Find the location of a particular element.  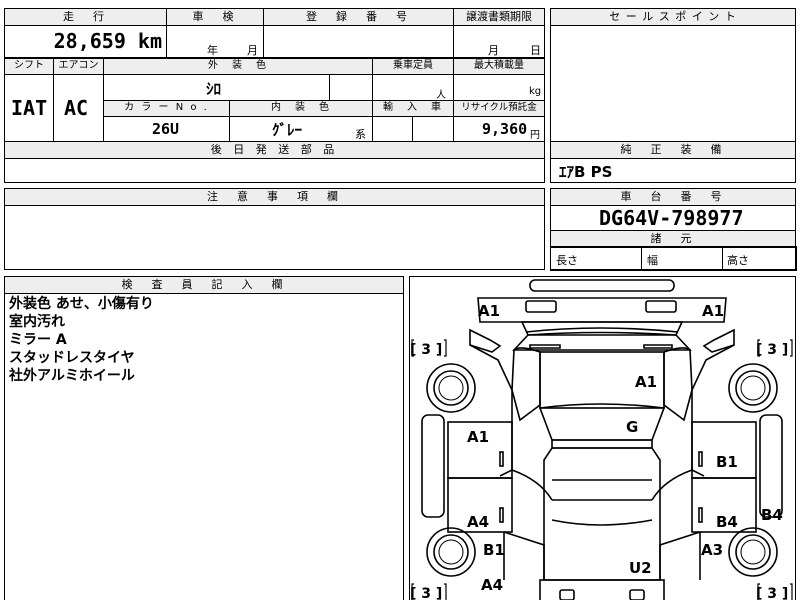

shift-label: シフト is located at coordinates (29, 66).